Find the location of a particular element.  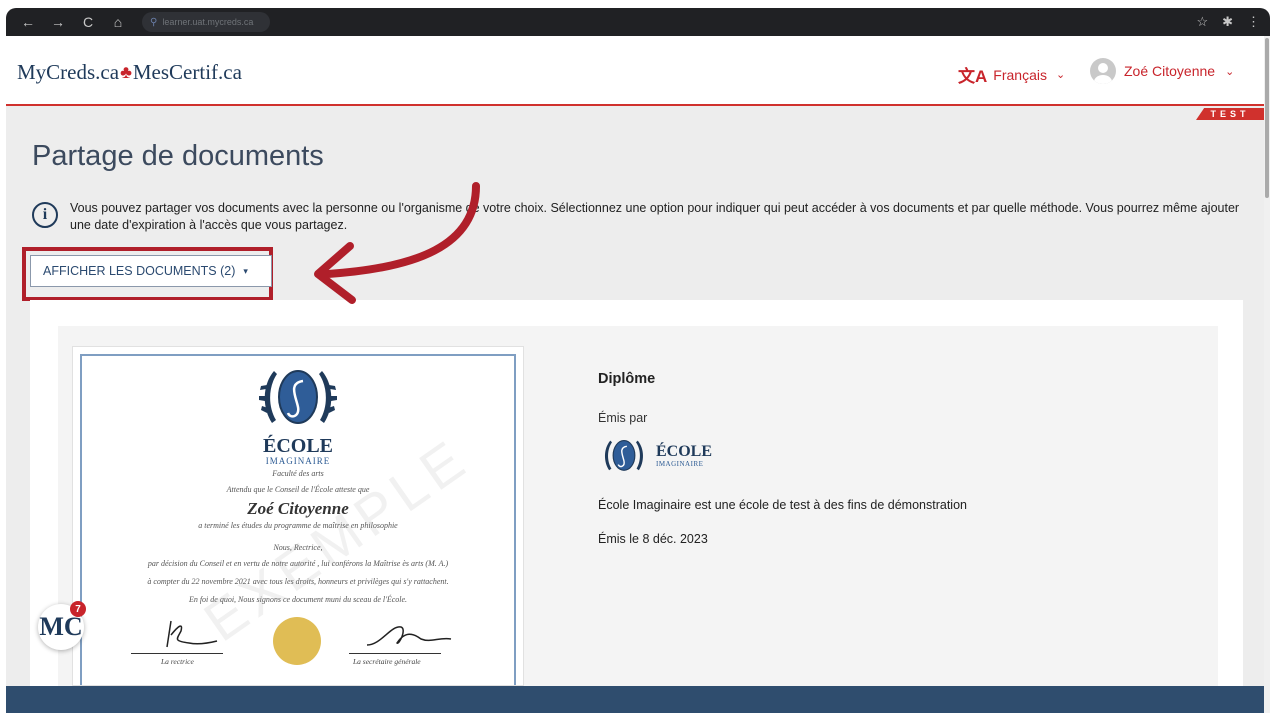

logo-text-left: MyCreds.ca is located at coordinates (68, 72).